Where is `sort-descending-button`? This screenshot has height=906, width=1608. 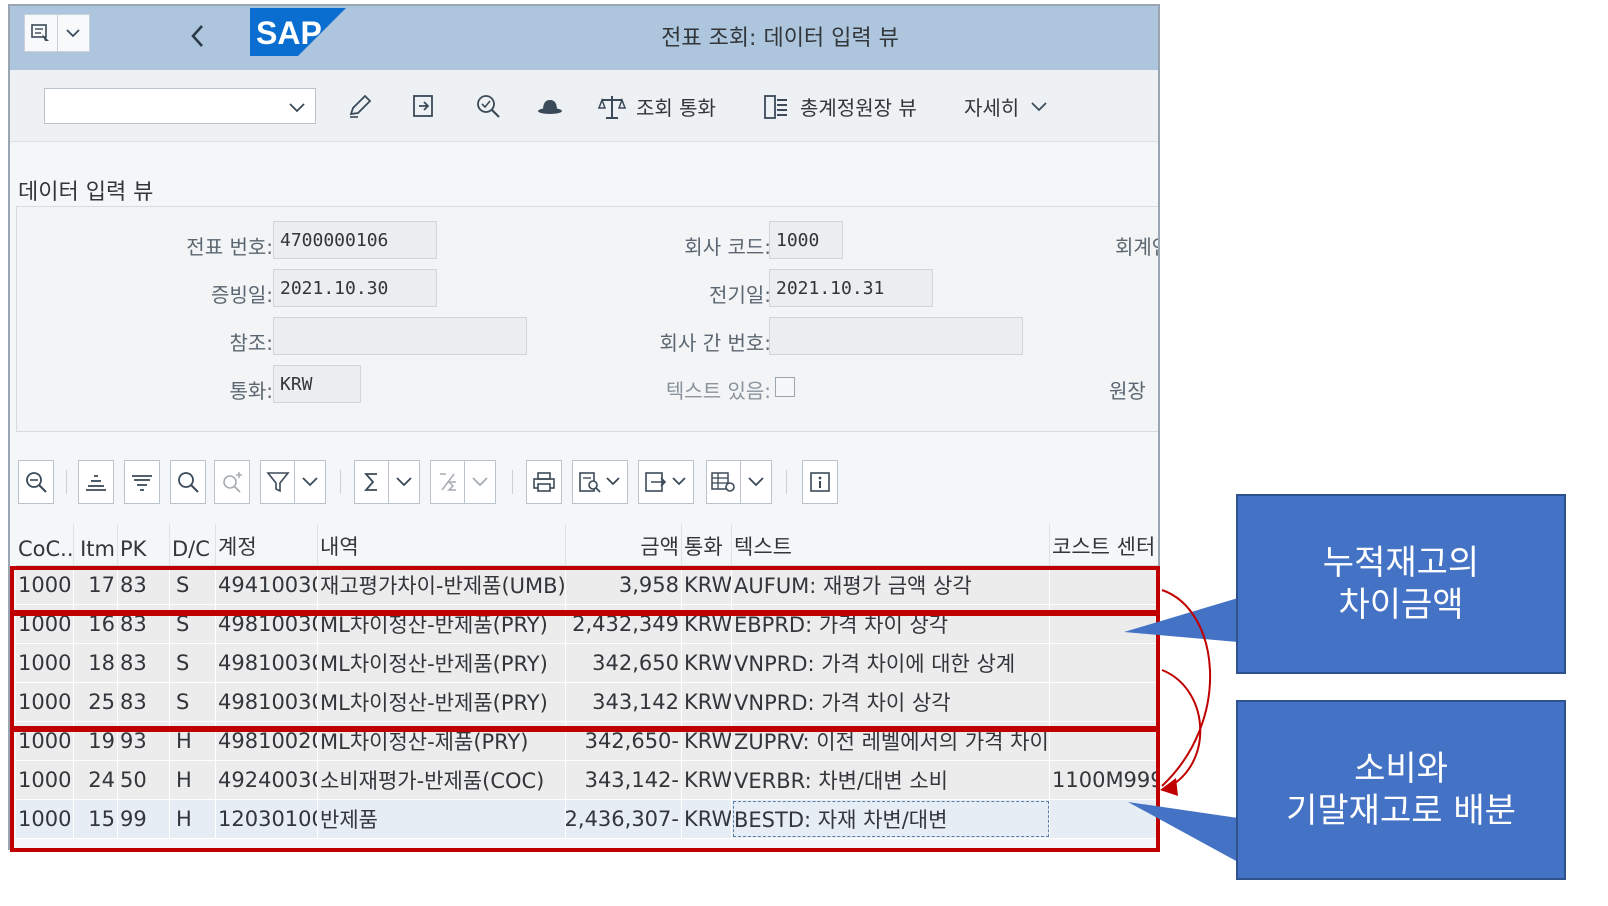
sort-descending-button is located at coordinates (142, 482).